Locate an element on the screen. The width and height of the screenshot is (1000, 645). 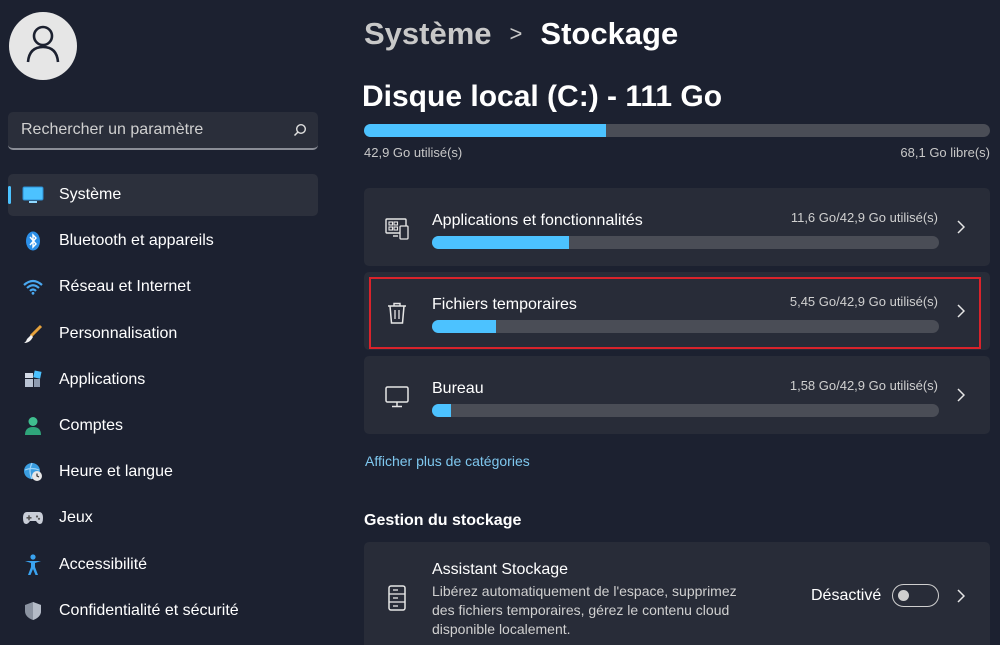
sidebar-item-label: Personnalisation is located at coordinates (118, 333).